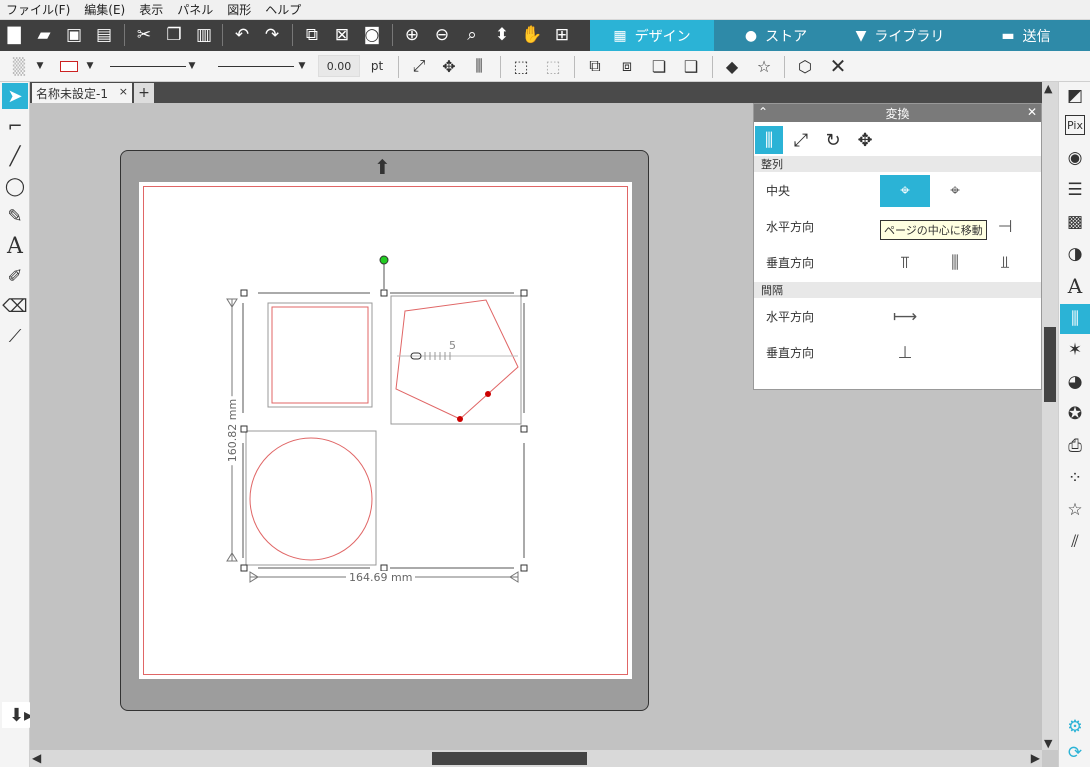  I want to click on sketch-icon: ⫽, so click(1075, 542).